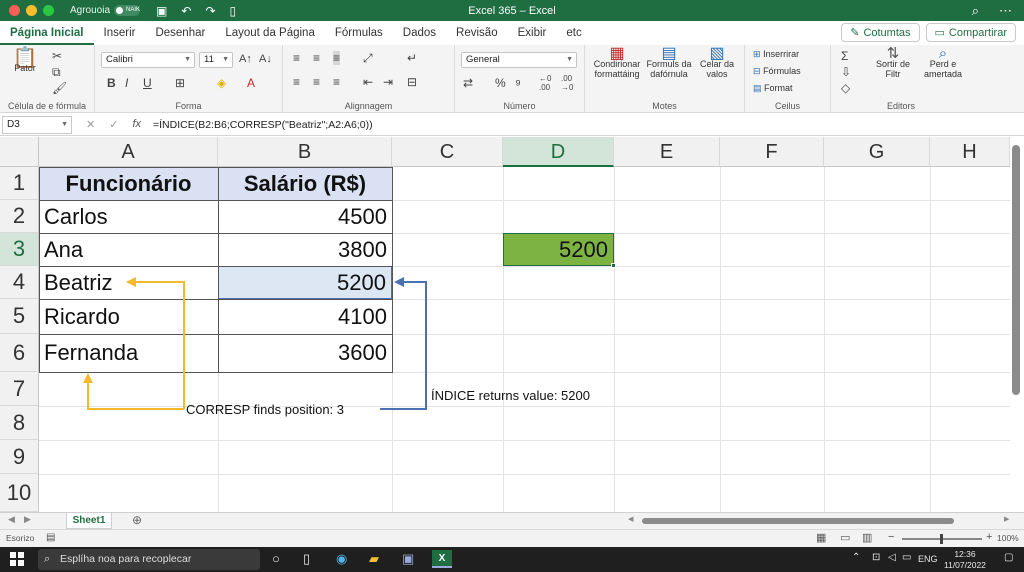 This screenshot has width=1024, height=572. Describe the element at coordinates (251, 83) in the screenshot. I see `font-color-icon: A` at that location.